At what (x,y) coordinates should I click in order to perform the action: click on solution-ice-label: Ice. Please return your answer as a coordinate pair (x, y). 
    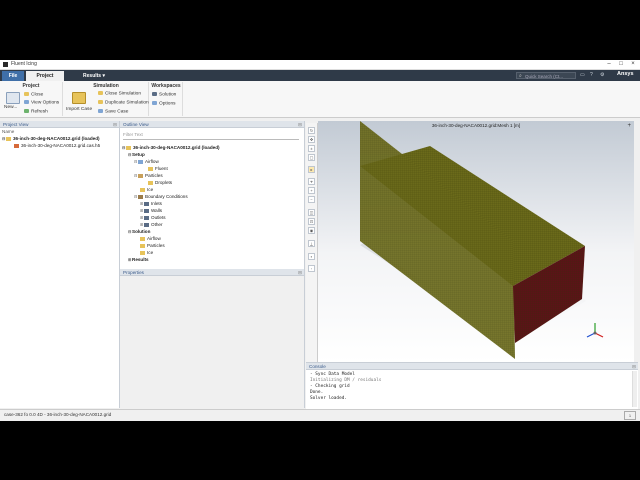
    Looking at the image, I should click on (150, 252).